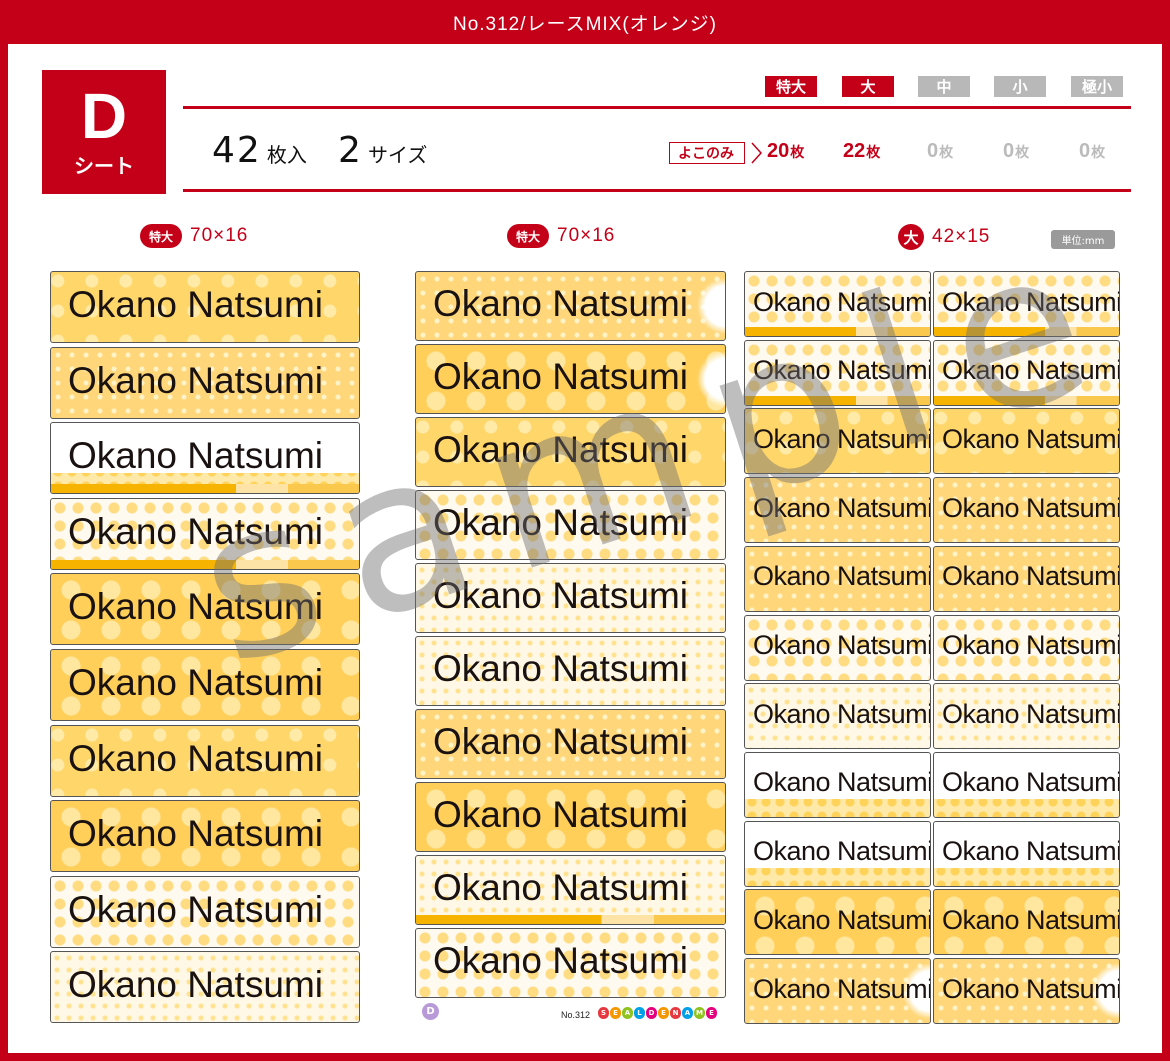  What do you see at coordinates (862, 151) in the screenshot?
I see `size-count-l: 22枚` at bounding box center [862, 151].